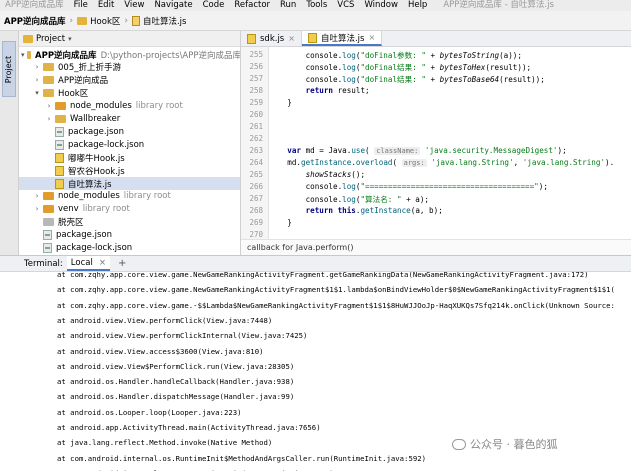 The image size is (631, 471). What do you see at coordinates (105, 21) in the screenshot?
I see `breadcrumb-folder-label: Hook区` at bounding box center [105, 21].